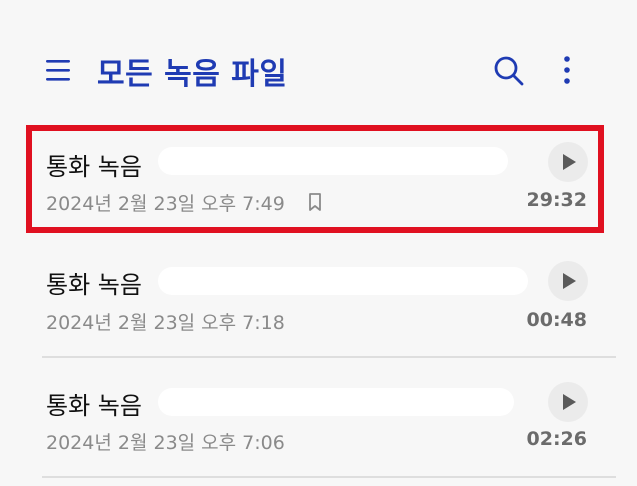 The width and height of the screenshot is (637, 486). What do you see at coordinates (556, 439) in the screenshot?
I see `recording-duration: 02:26` at bounding box center [556, 439].